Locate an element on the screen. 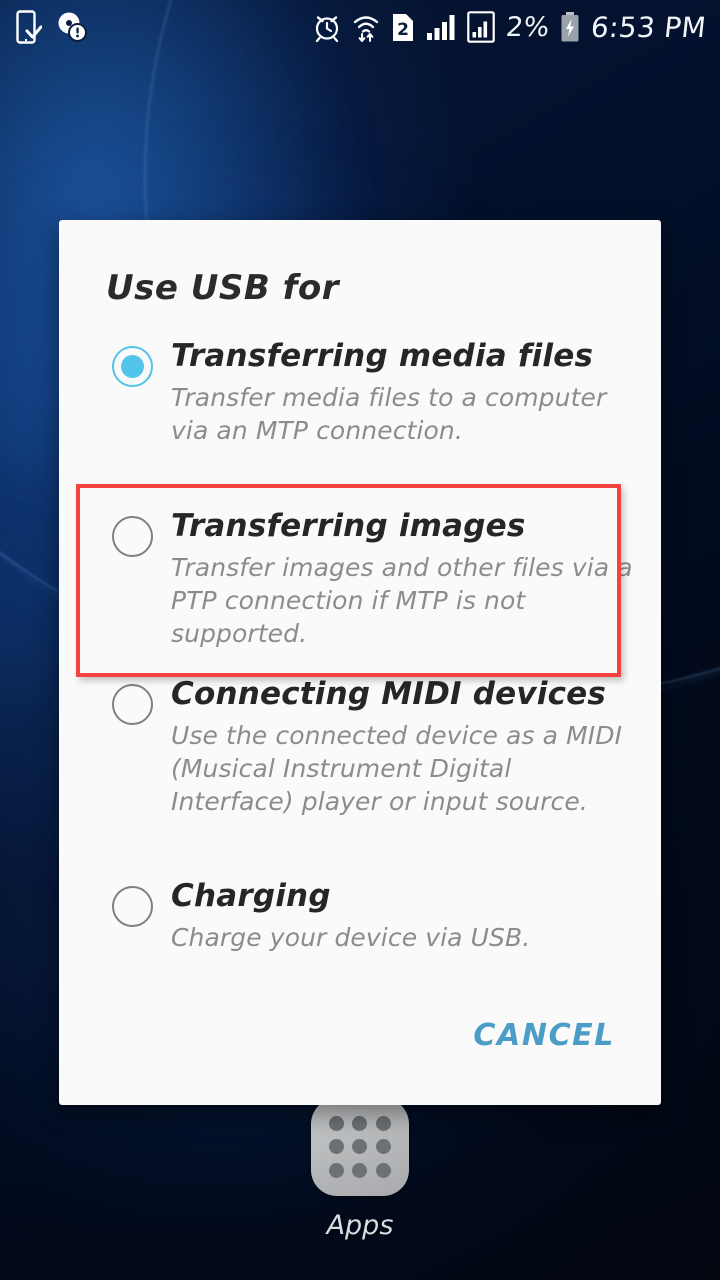  radio-button-selected is located at coordinates (132, 366).